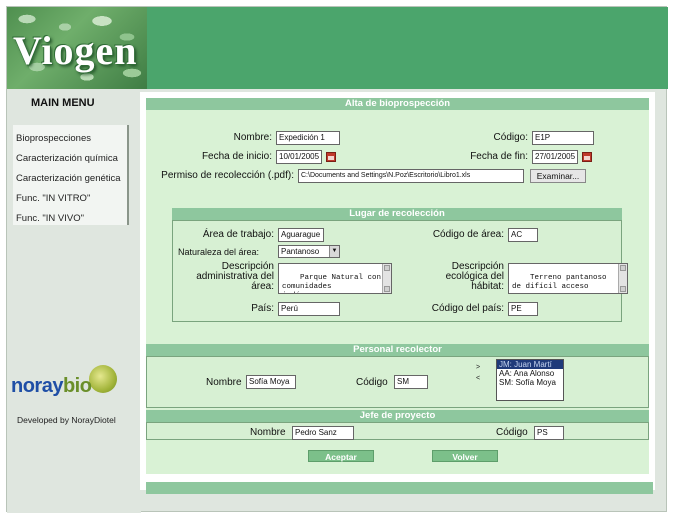  Describe the element at coordinates (238, 234) in the screenshot. I see `area-trabajo-label: Área de trabajo:` at that location.